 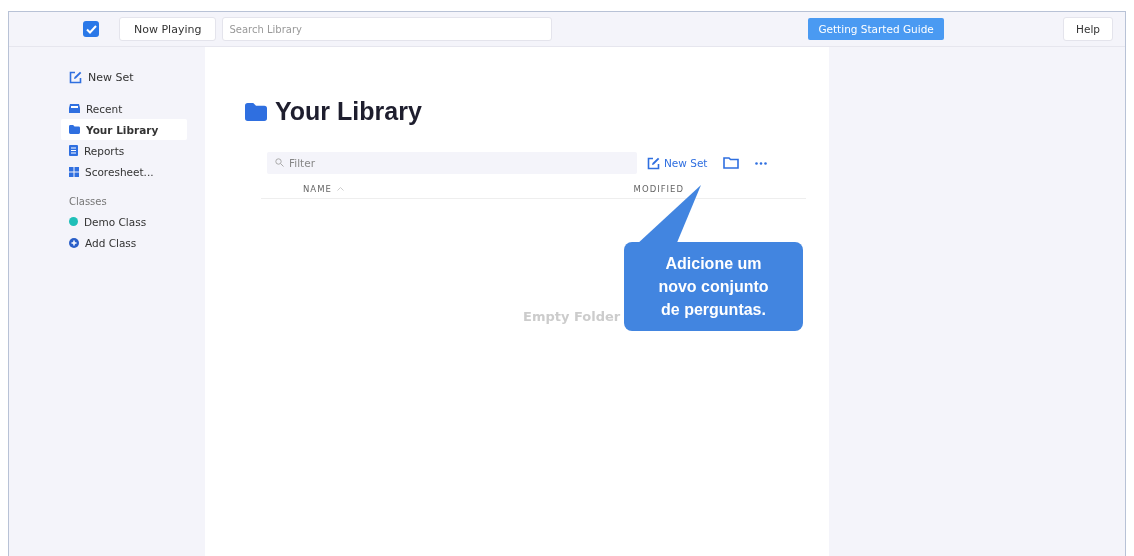 I want to click on new-set-link: New Set, so click(x=124, y=77).